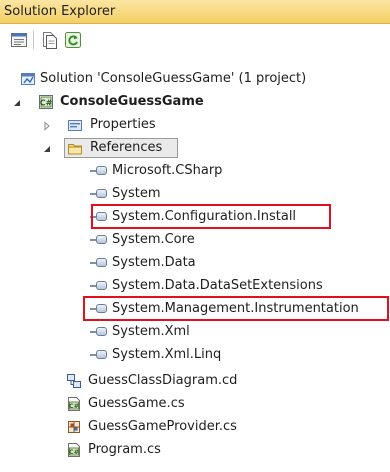 Image resolution: width=390 pixels, height=472 pixels. What do you see at coordinates (74, 381) in the screenshot?
I see `class-diagram-icon` at bounding box center [74, 381].